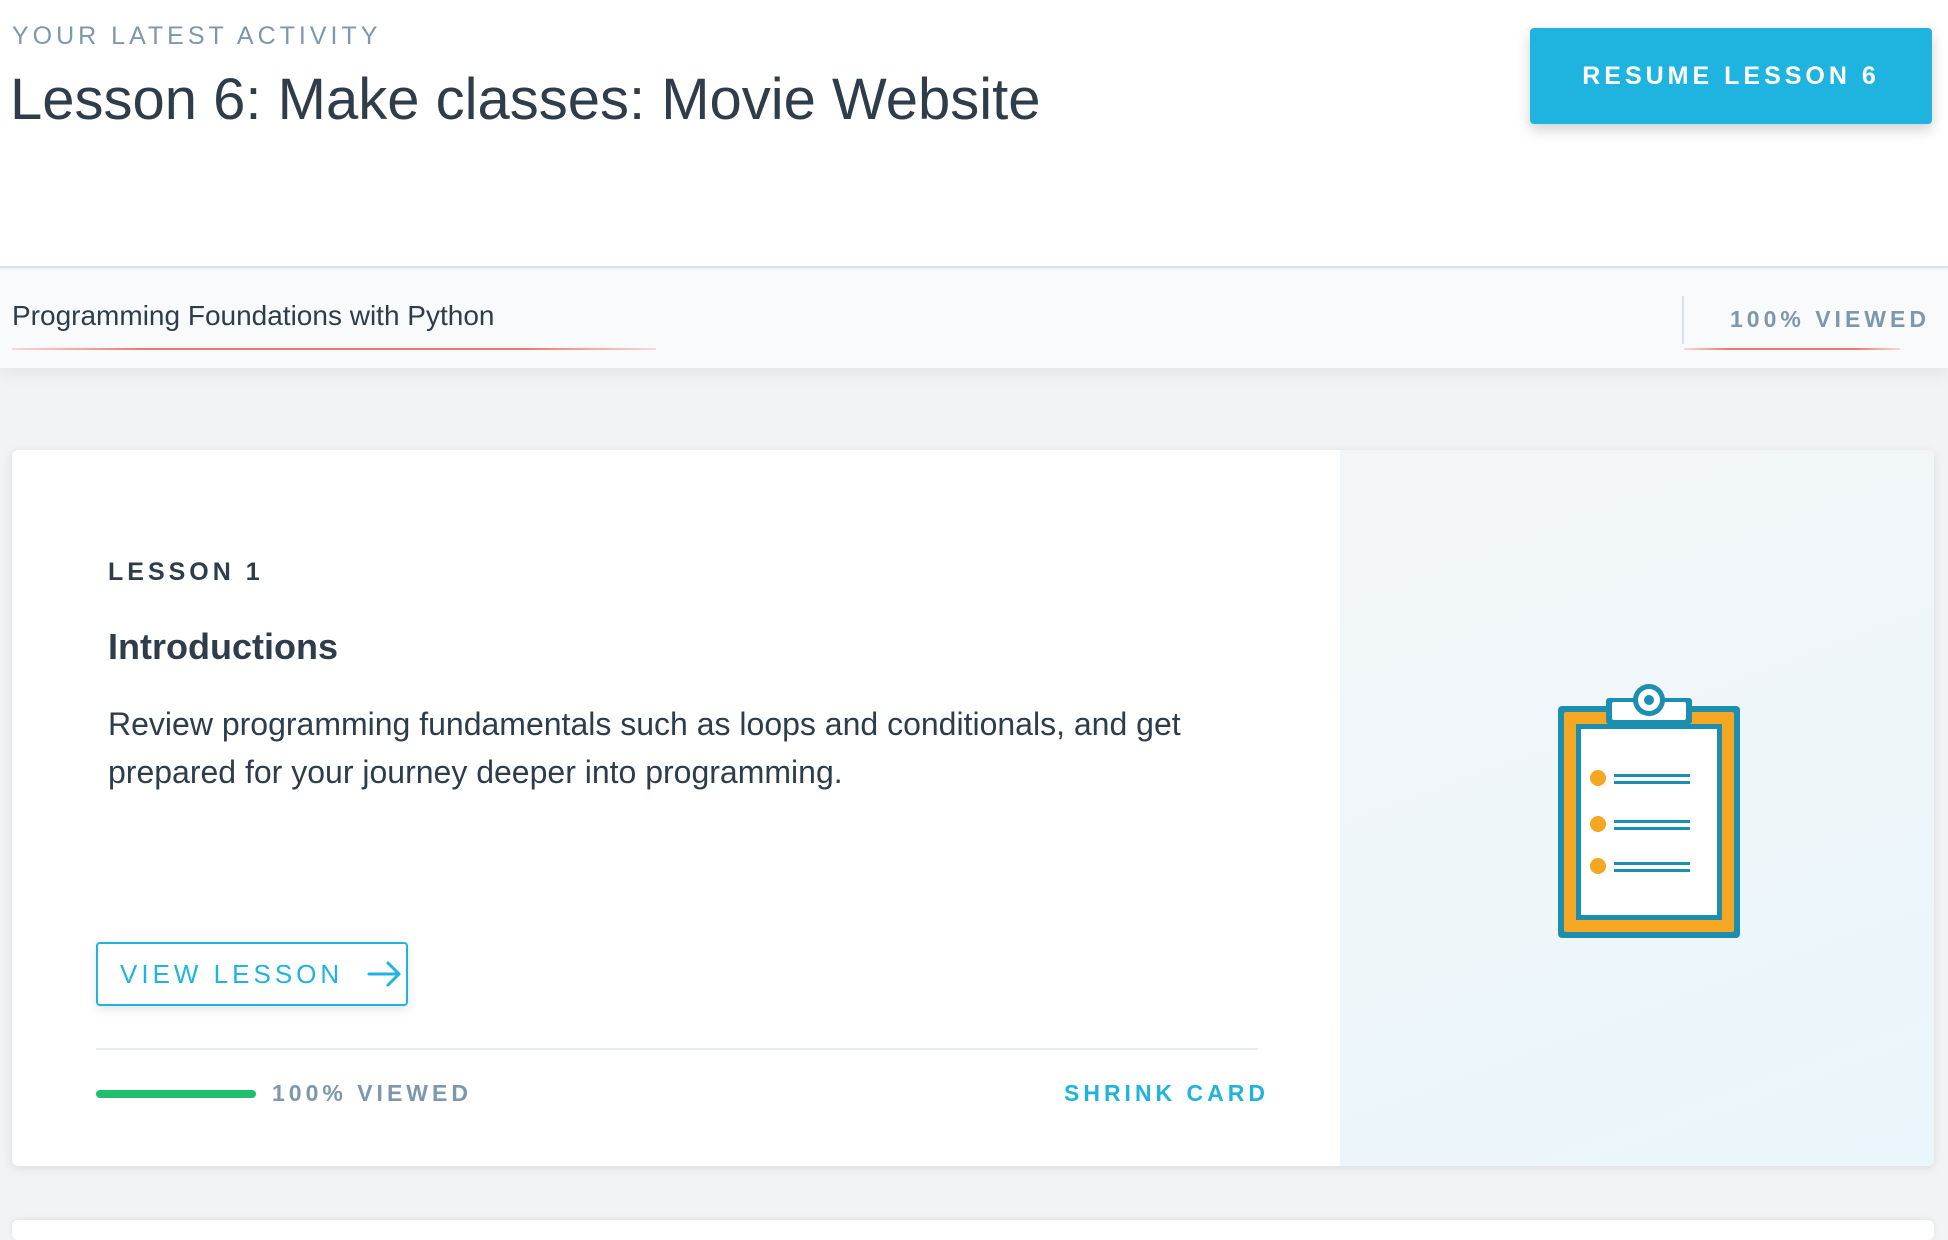  What do you see at coordinates (1683, 320) in the screenshot?
I see `course-bar-divider` at bounding box center [1683, 320].